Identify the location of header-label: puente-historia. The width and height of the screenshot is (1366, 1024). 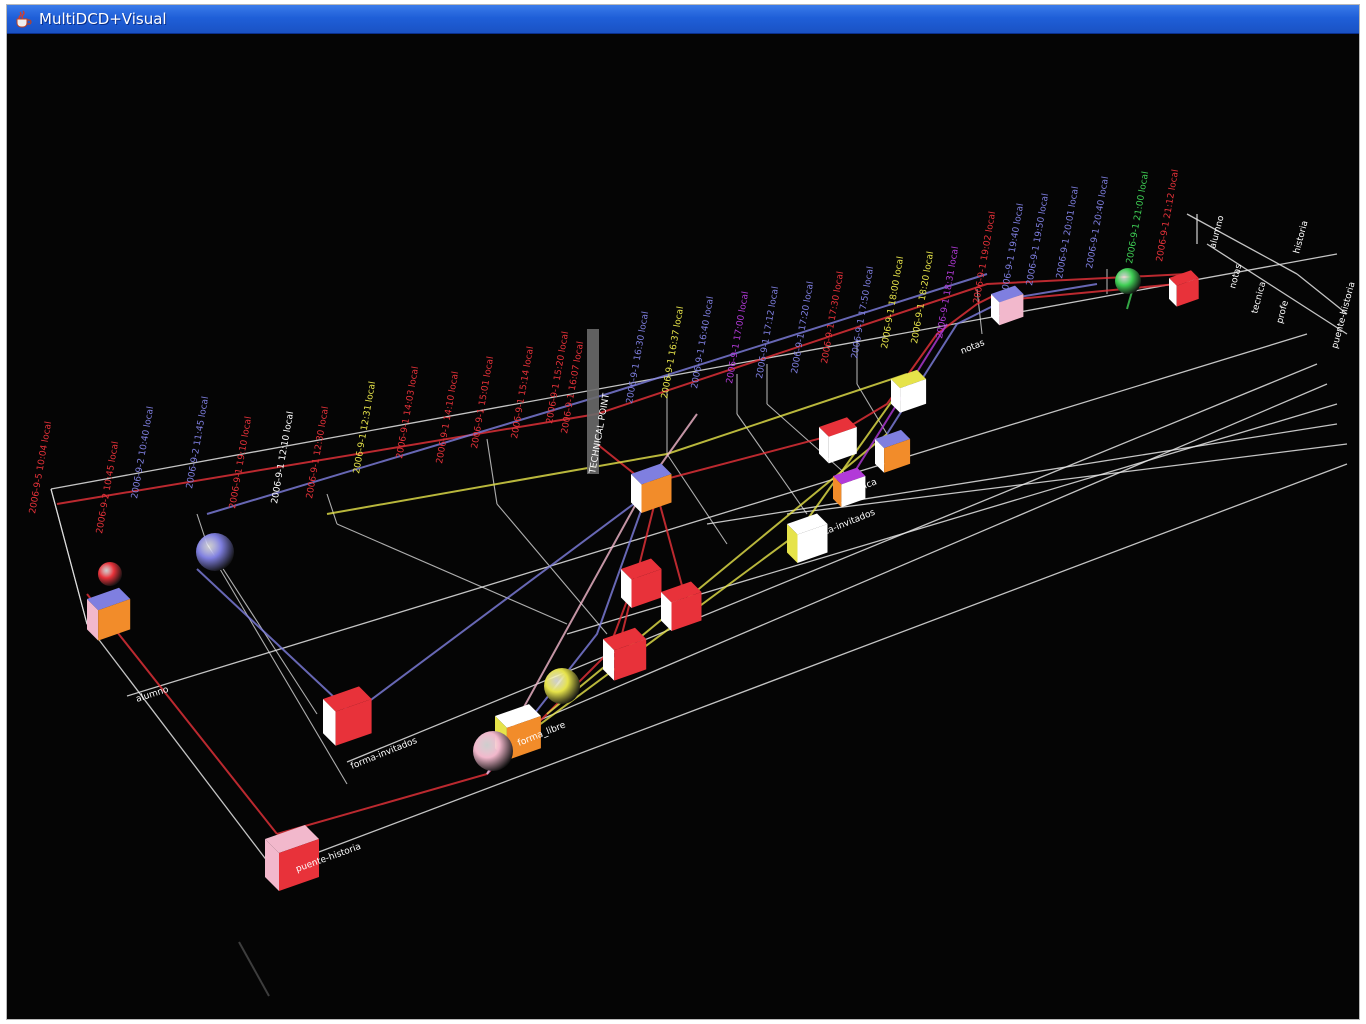
(1343, 315).